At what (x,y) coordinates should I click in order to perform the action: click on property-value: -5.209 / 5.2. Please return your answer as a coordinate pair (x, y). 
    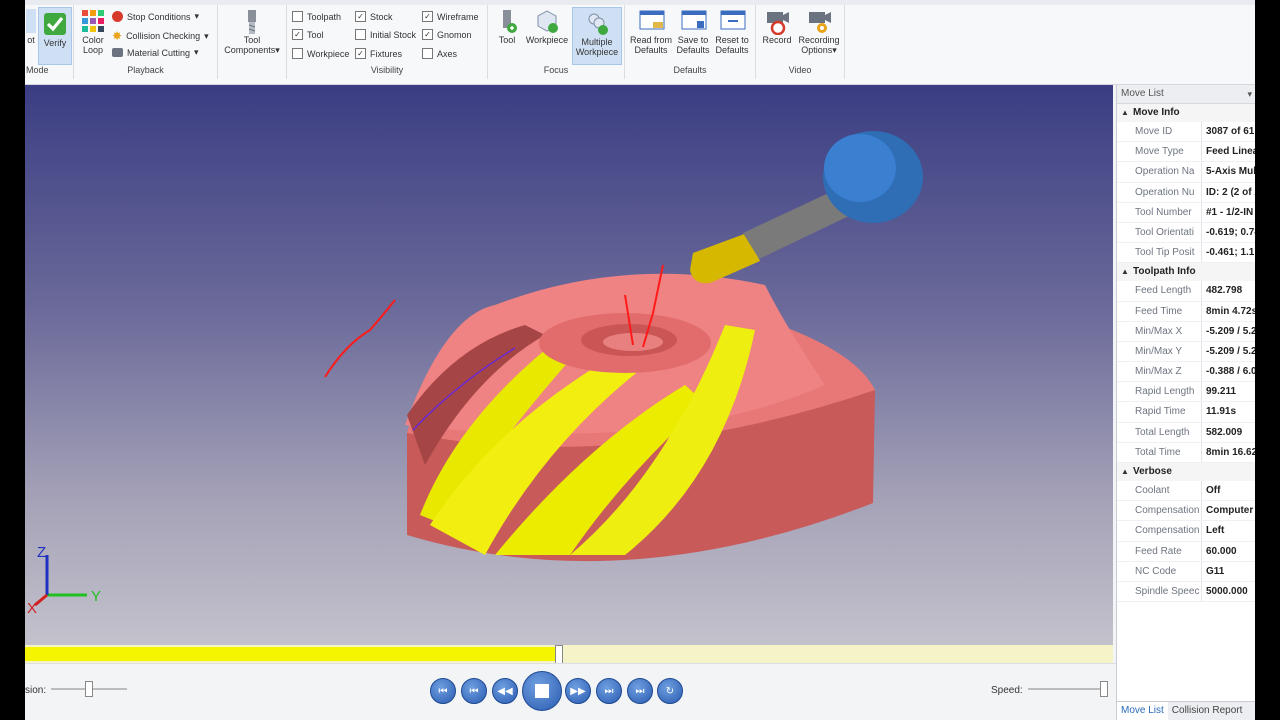
    Looking at the image, I should click on (1230, 351).